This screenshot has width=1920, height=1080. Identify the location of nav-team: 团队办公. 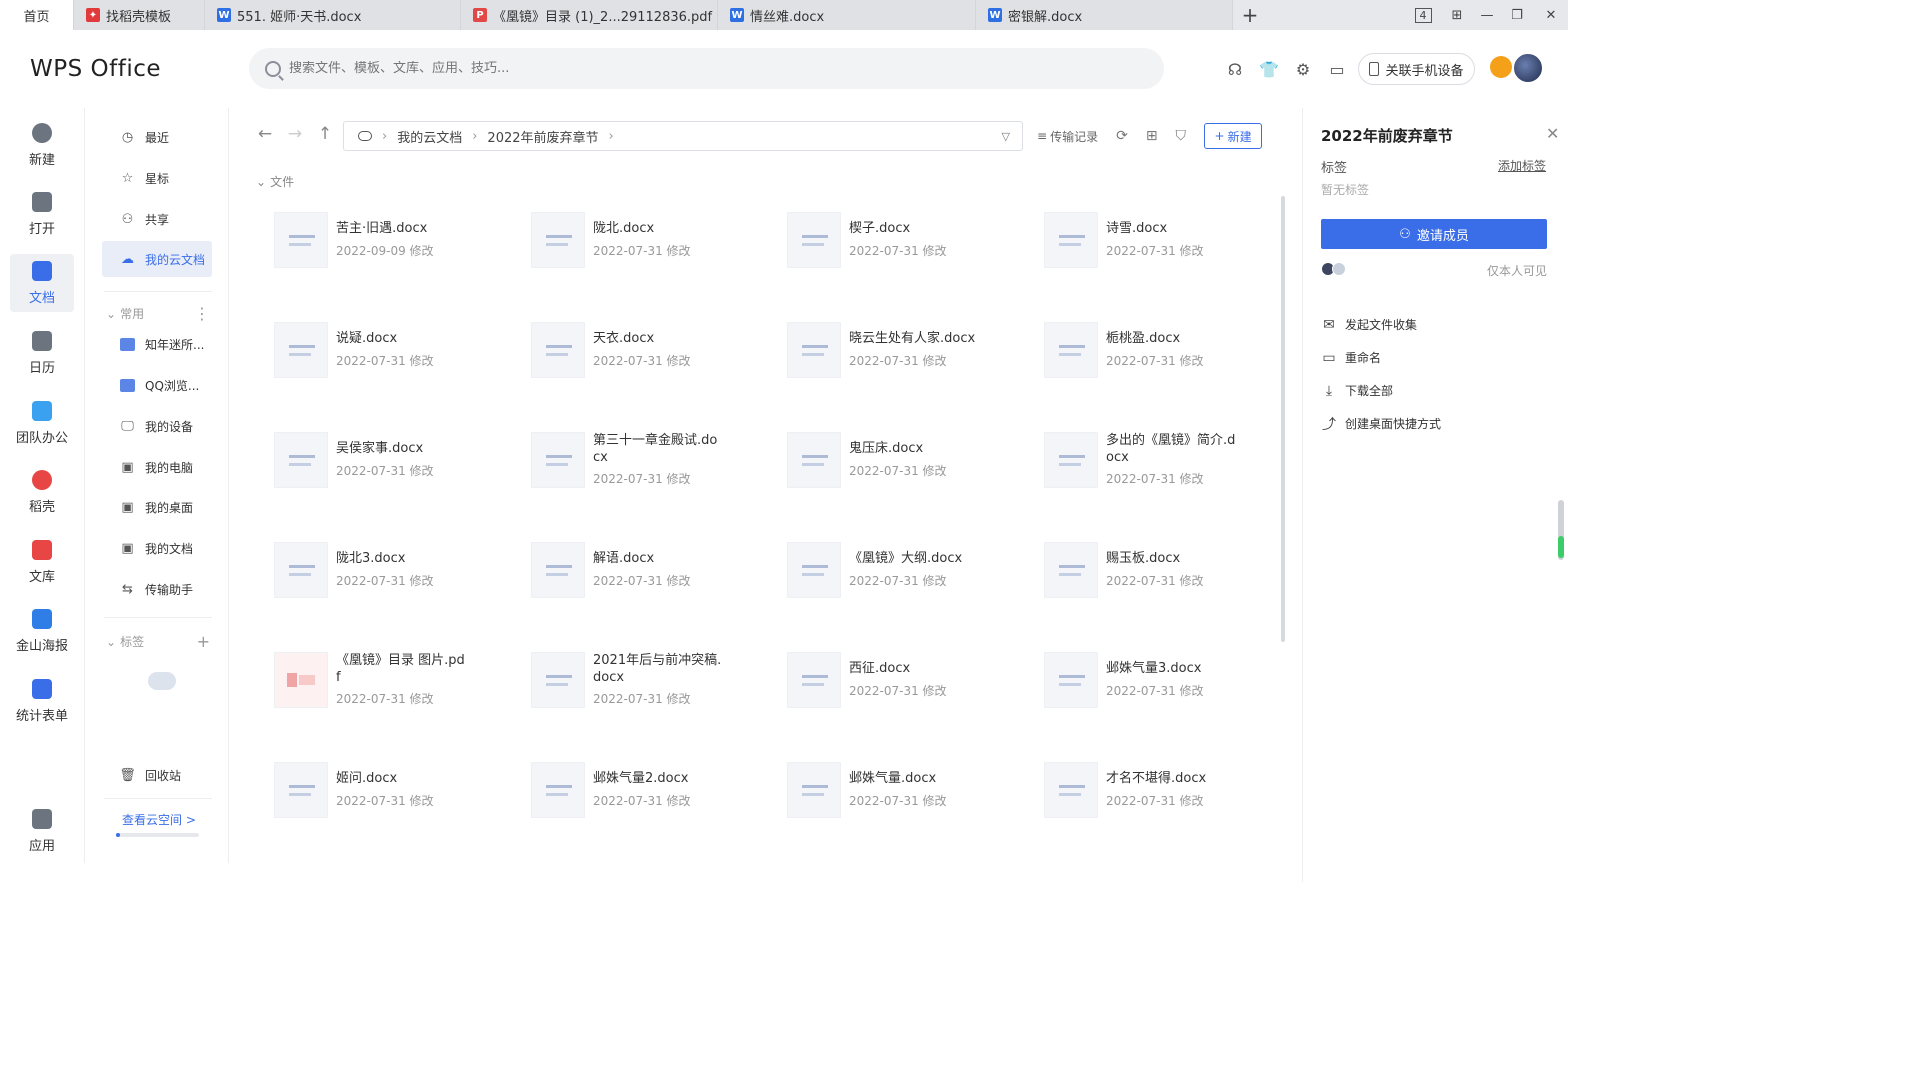
(42, 423).